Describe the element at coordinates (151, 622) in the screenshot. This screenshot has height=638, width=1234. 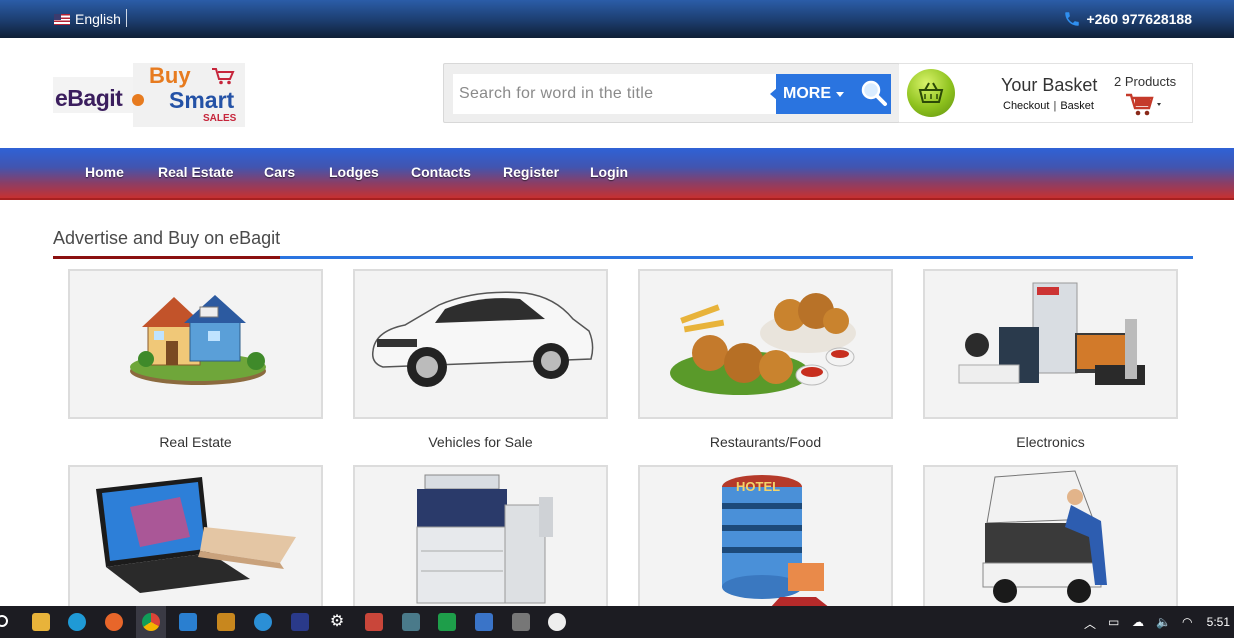
I see `chrome-icon` at that location.